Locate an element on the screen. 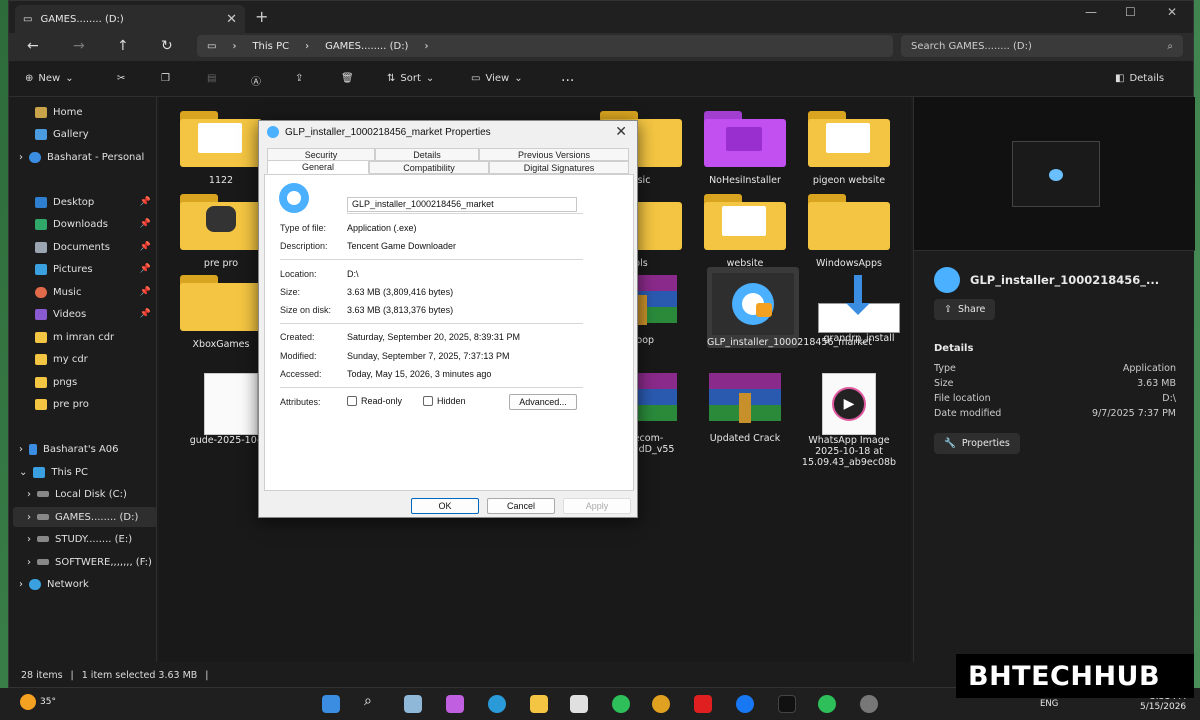  file-item-selected: GLP_installer_1000218456_market is located at coordinates (789, 307).